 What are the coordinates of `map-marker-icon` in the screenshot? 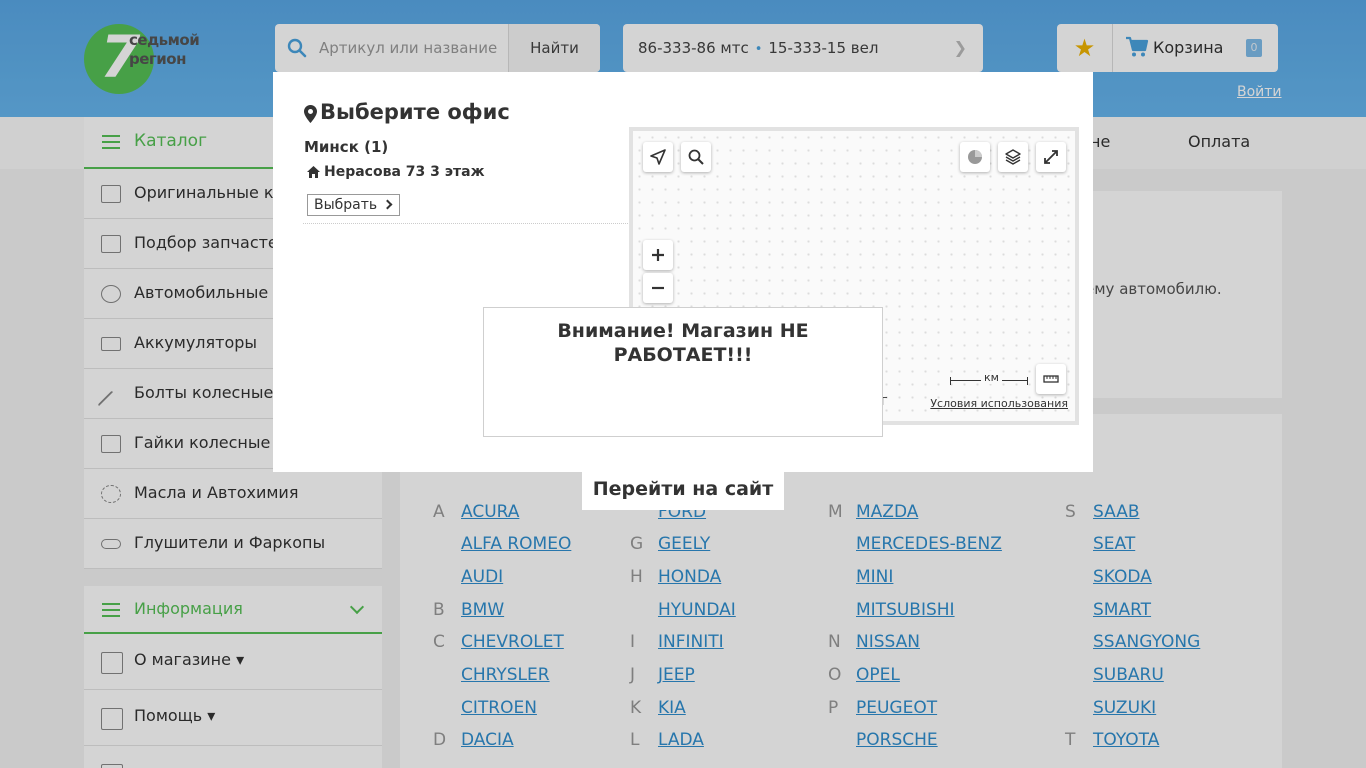 It's located at (310, 114).